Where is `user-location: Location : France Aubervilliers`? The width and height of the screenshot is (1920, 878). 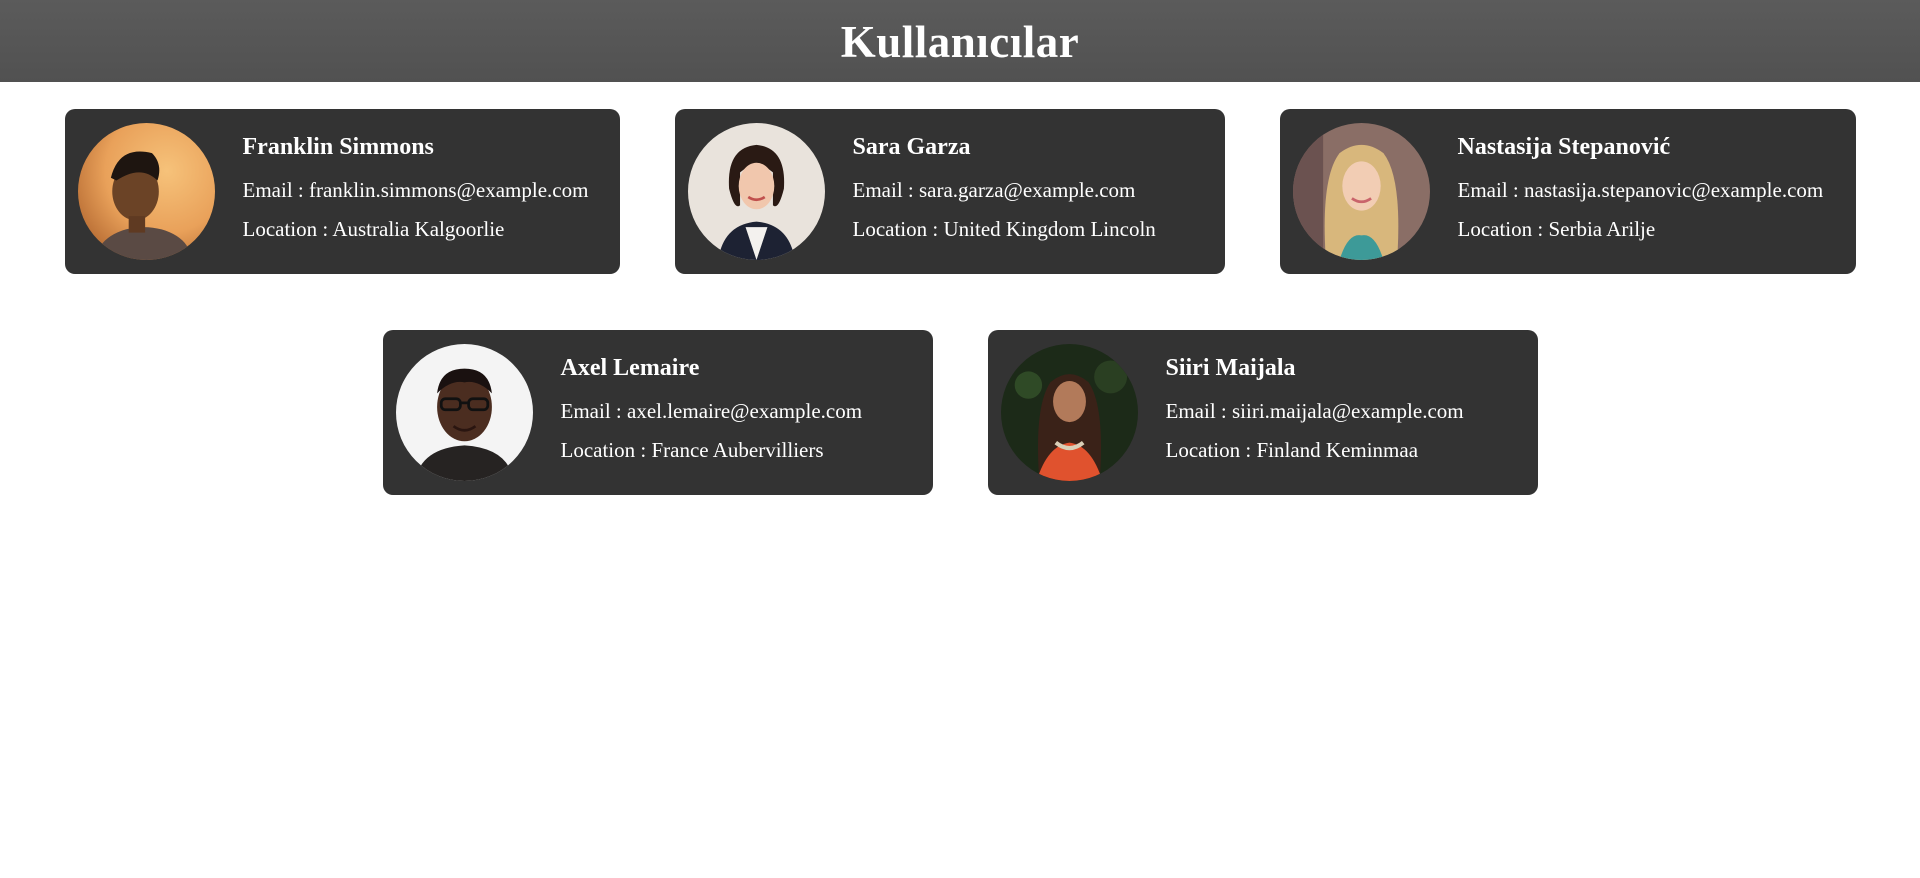 user-location: Location : France Aubervilliers is located at coordinates (712, 450).